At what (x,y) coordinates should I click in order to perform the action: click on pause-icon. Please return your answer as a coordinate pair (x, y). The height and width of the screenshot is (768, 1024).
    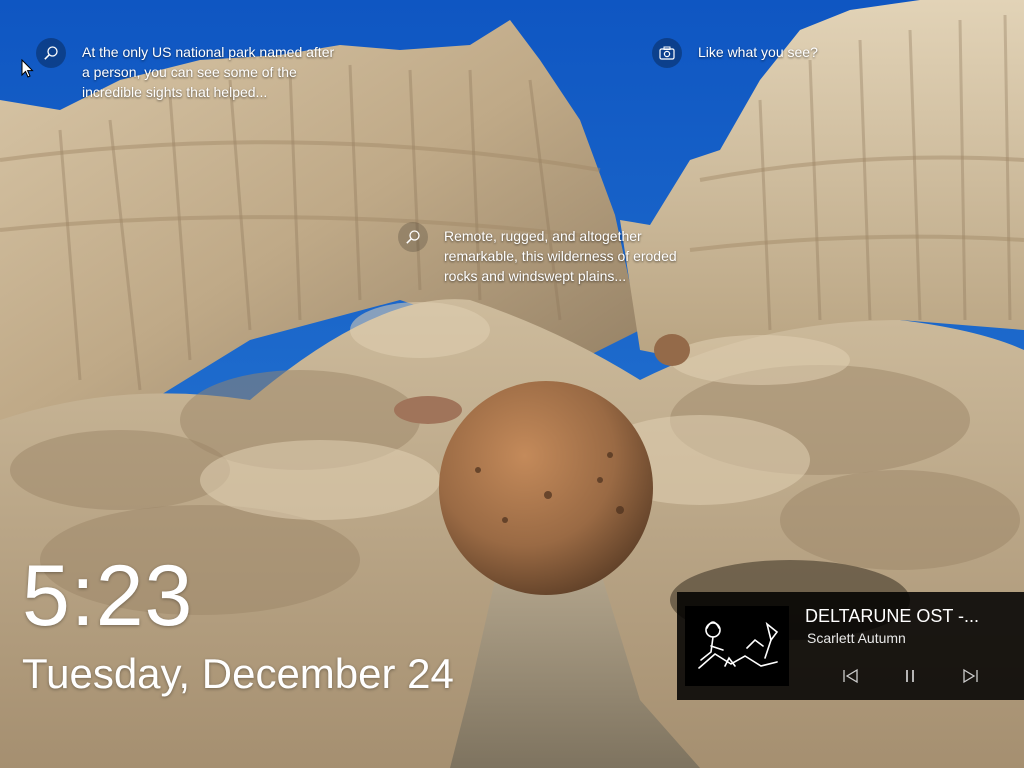
    Looking at the image, I should click on (910, 676).